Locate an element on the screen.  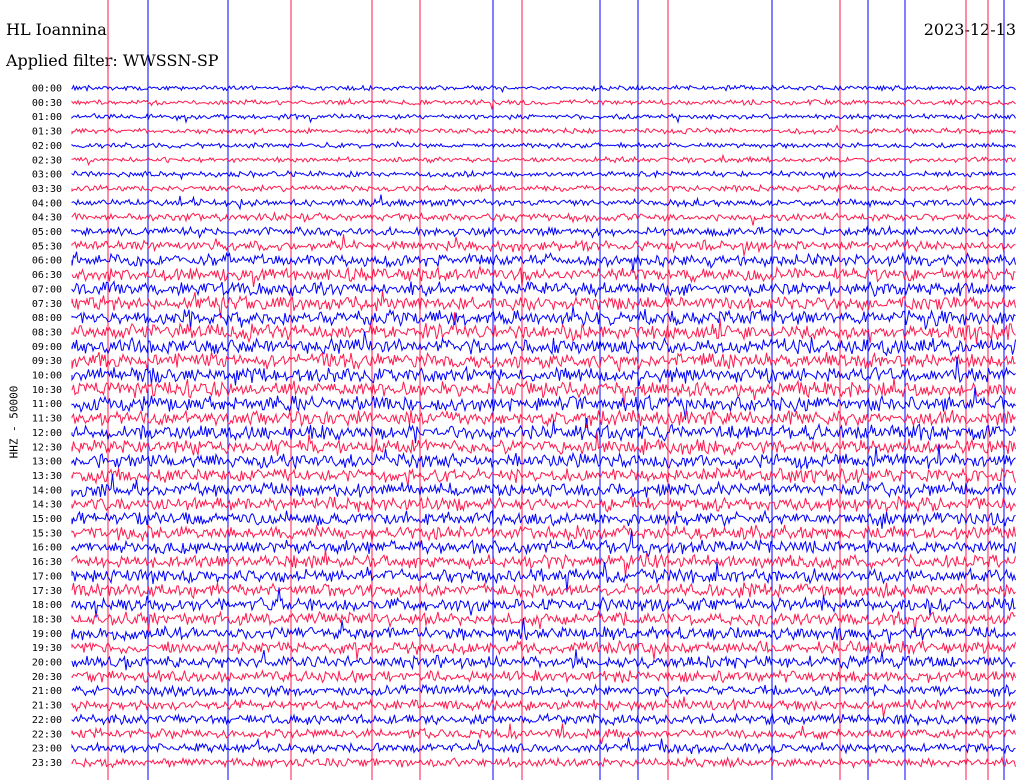
time-tick-label: 20:30 is located at coordinates (47, 677).